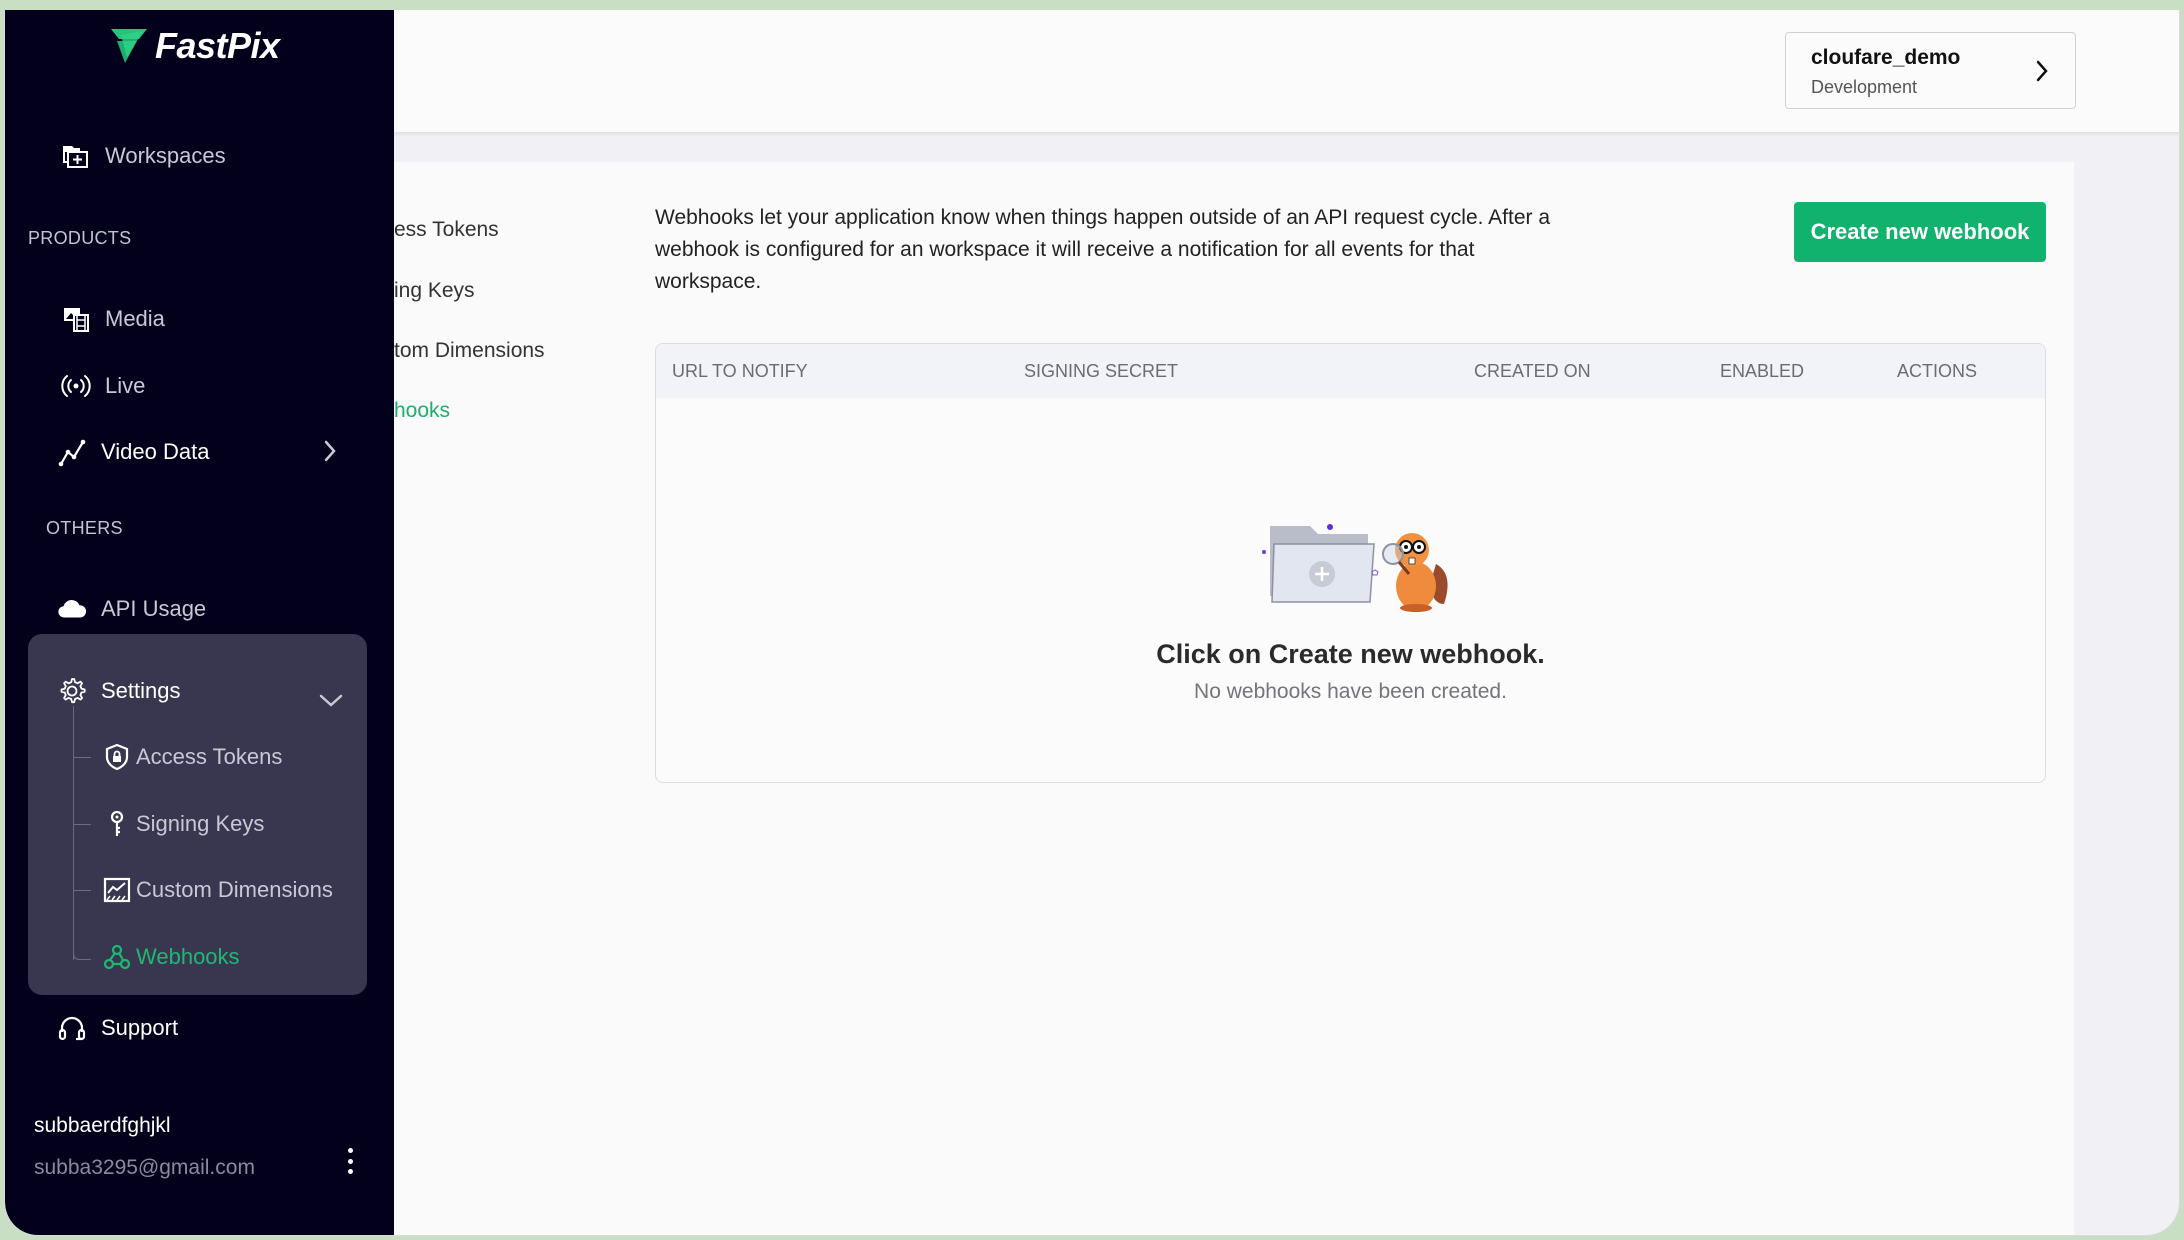  What do you see at coordinates (234, 889) in the screenshot?
I see `sidebar-item-label: Custom Dimensions` at bounding box center [234, 889].